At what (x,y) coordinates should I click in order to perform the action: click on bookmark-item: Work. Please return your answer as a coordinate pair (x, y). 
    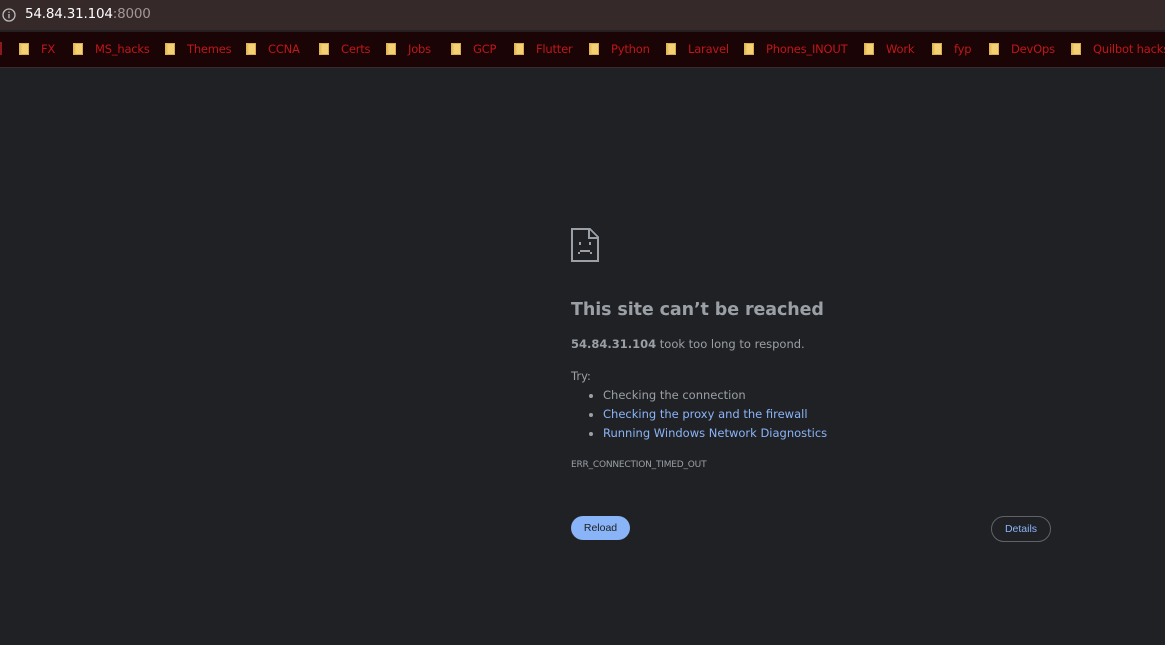
    Looking at the image, I should click on (889, 49).